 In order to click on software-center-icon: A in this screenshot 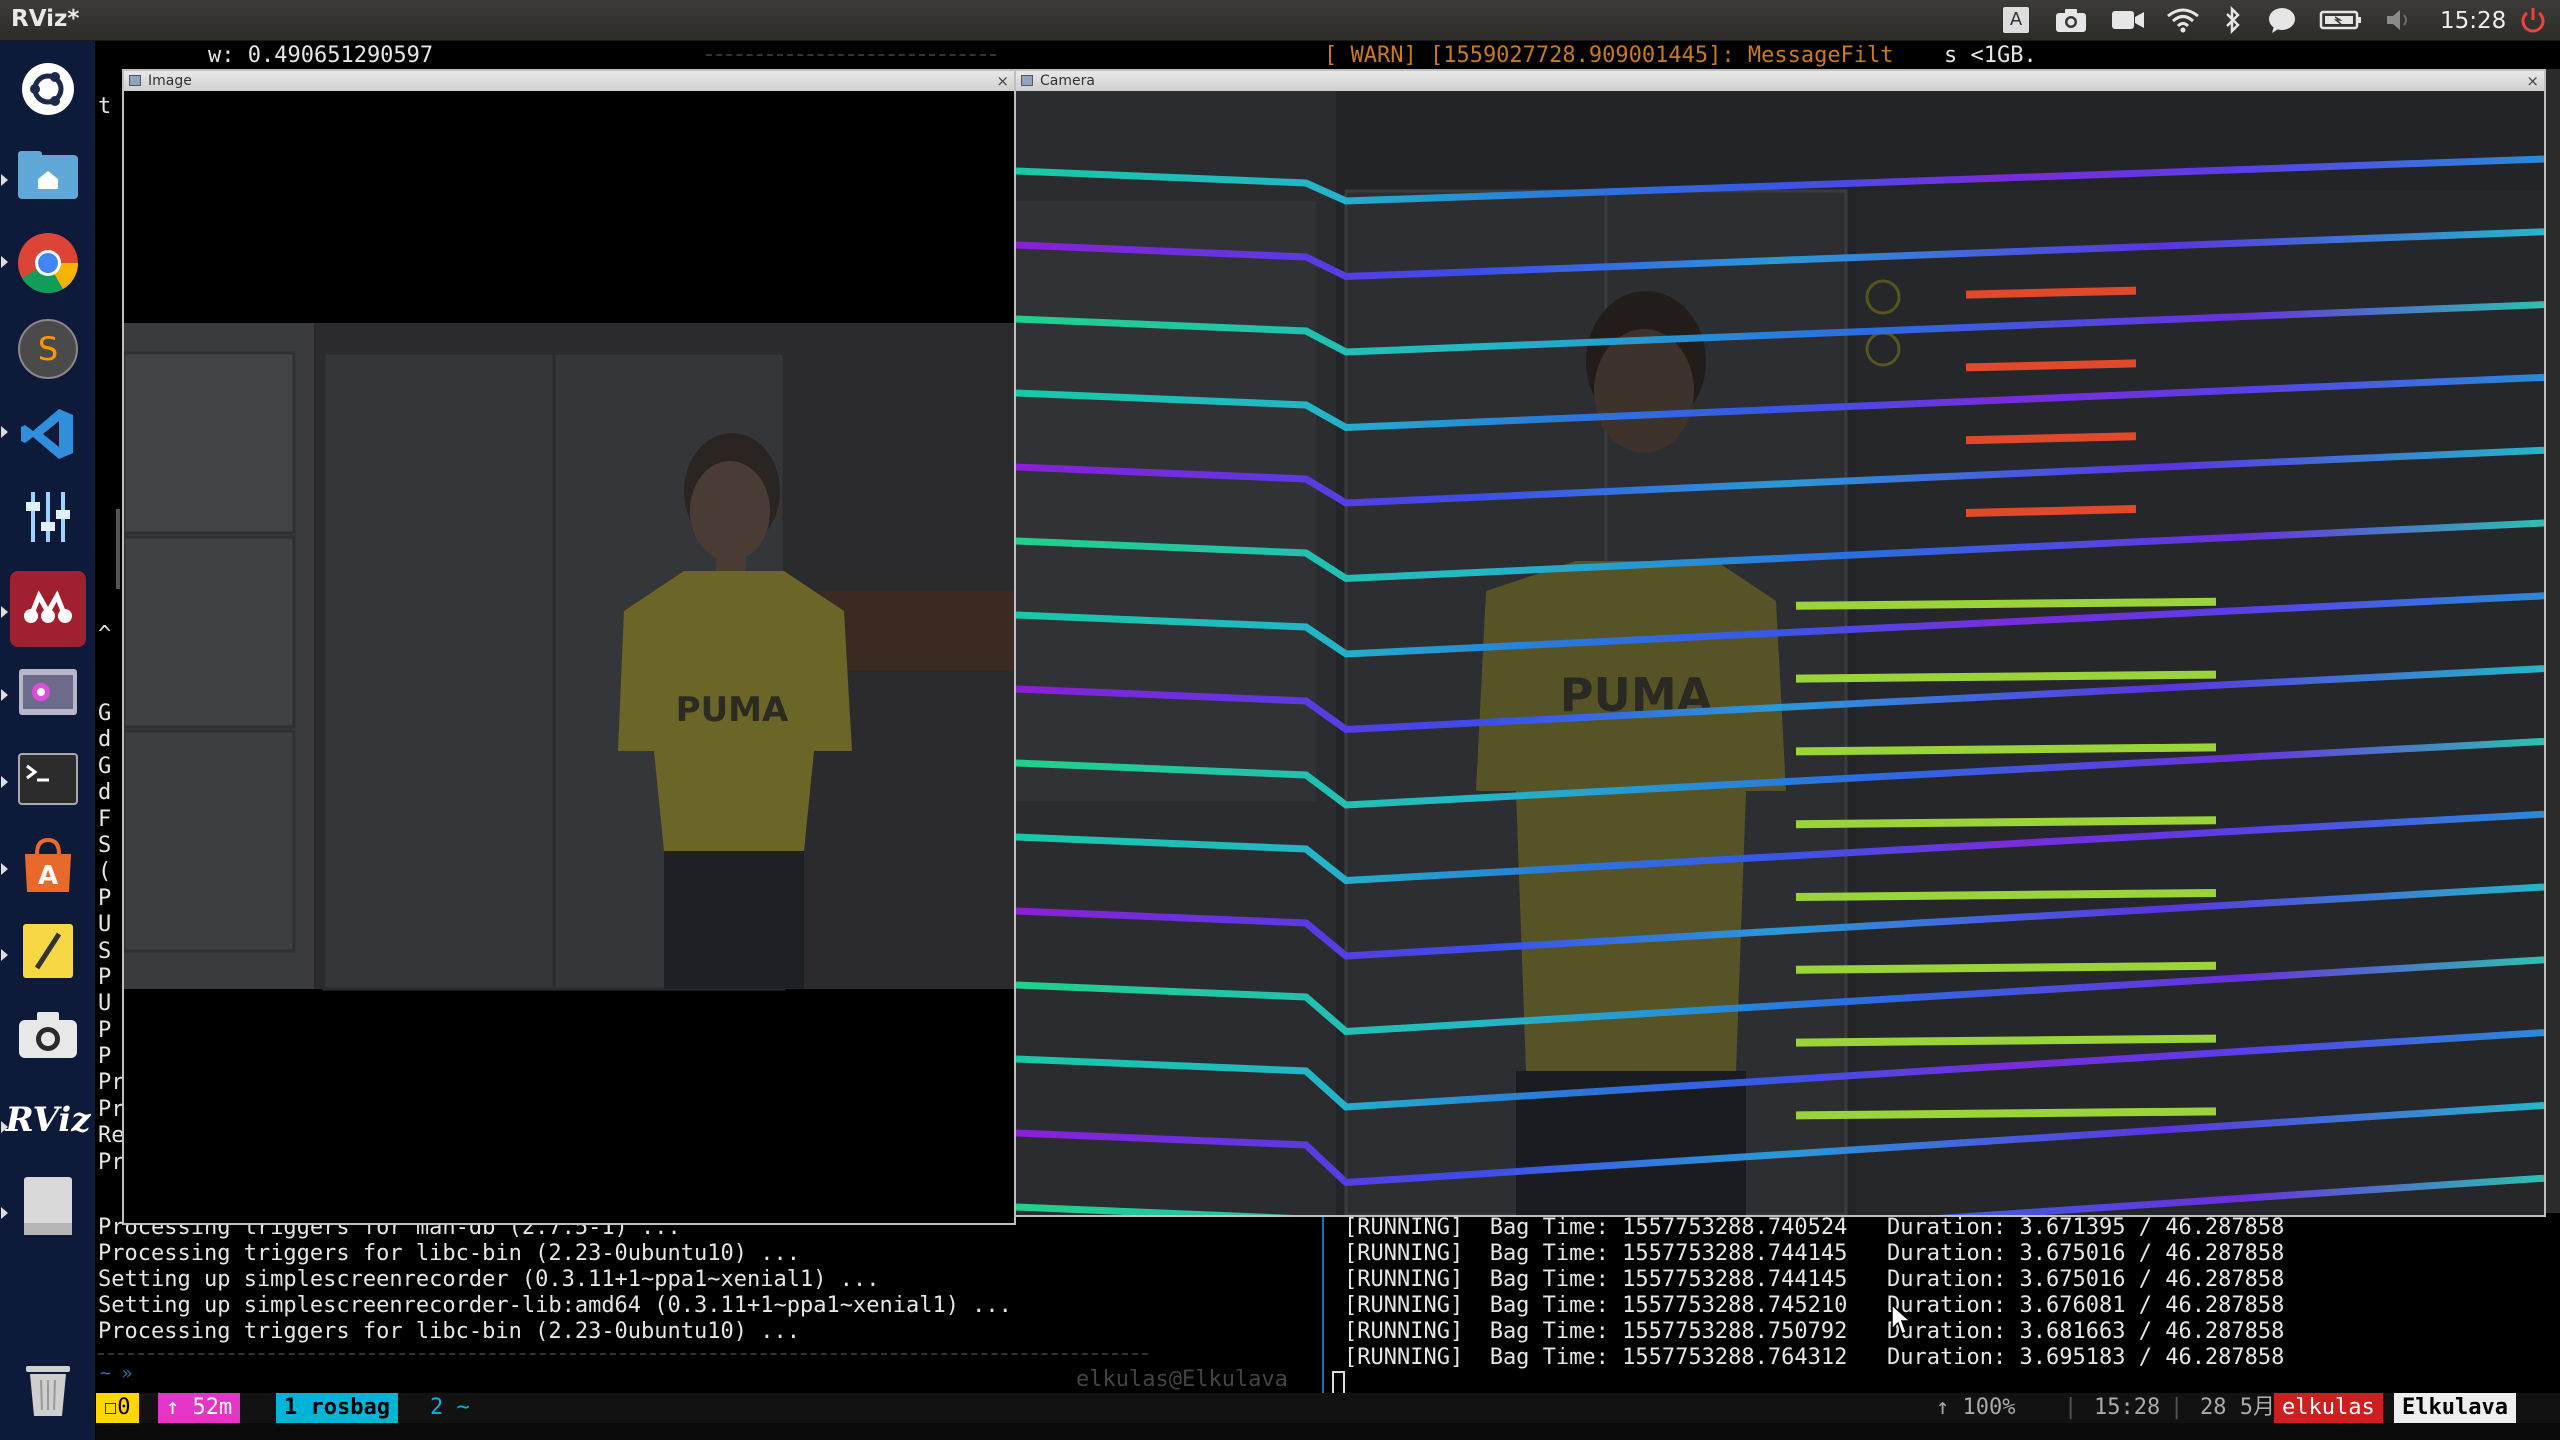, I will do `click(48, 864)`.